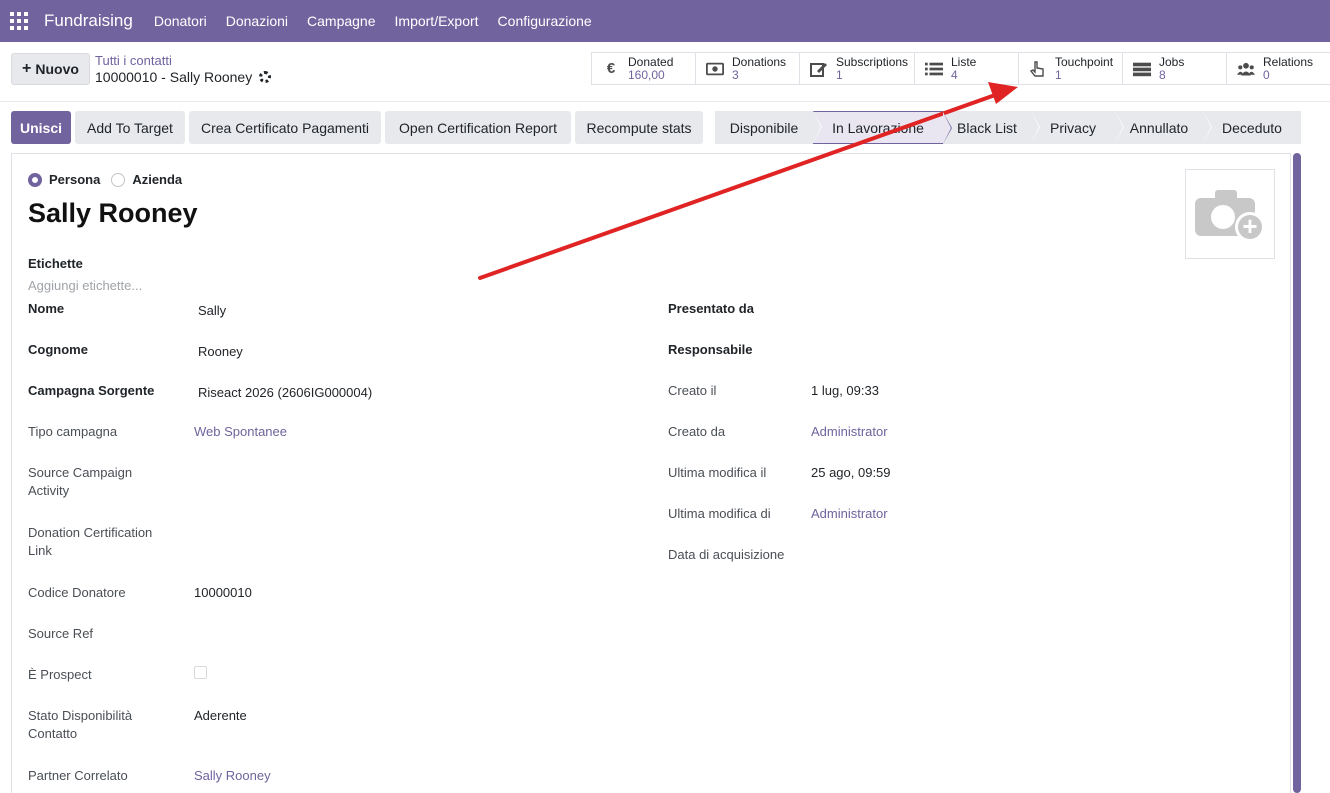  Describe the element at coordinates (1288, 61) in the screenshot. I see `smart-label: Relations` at that location.